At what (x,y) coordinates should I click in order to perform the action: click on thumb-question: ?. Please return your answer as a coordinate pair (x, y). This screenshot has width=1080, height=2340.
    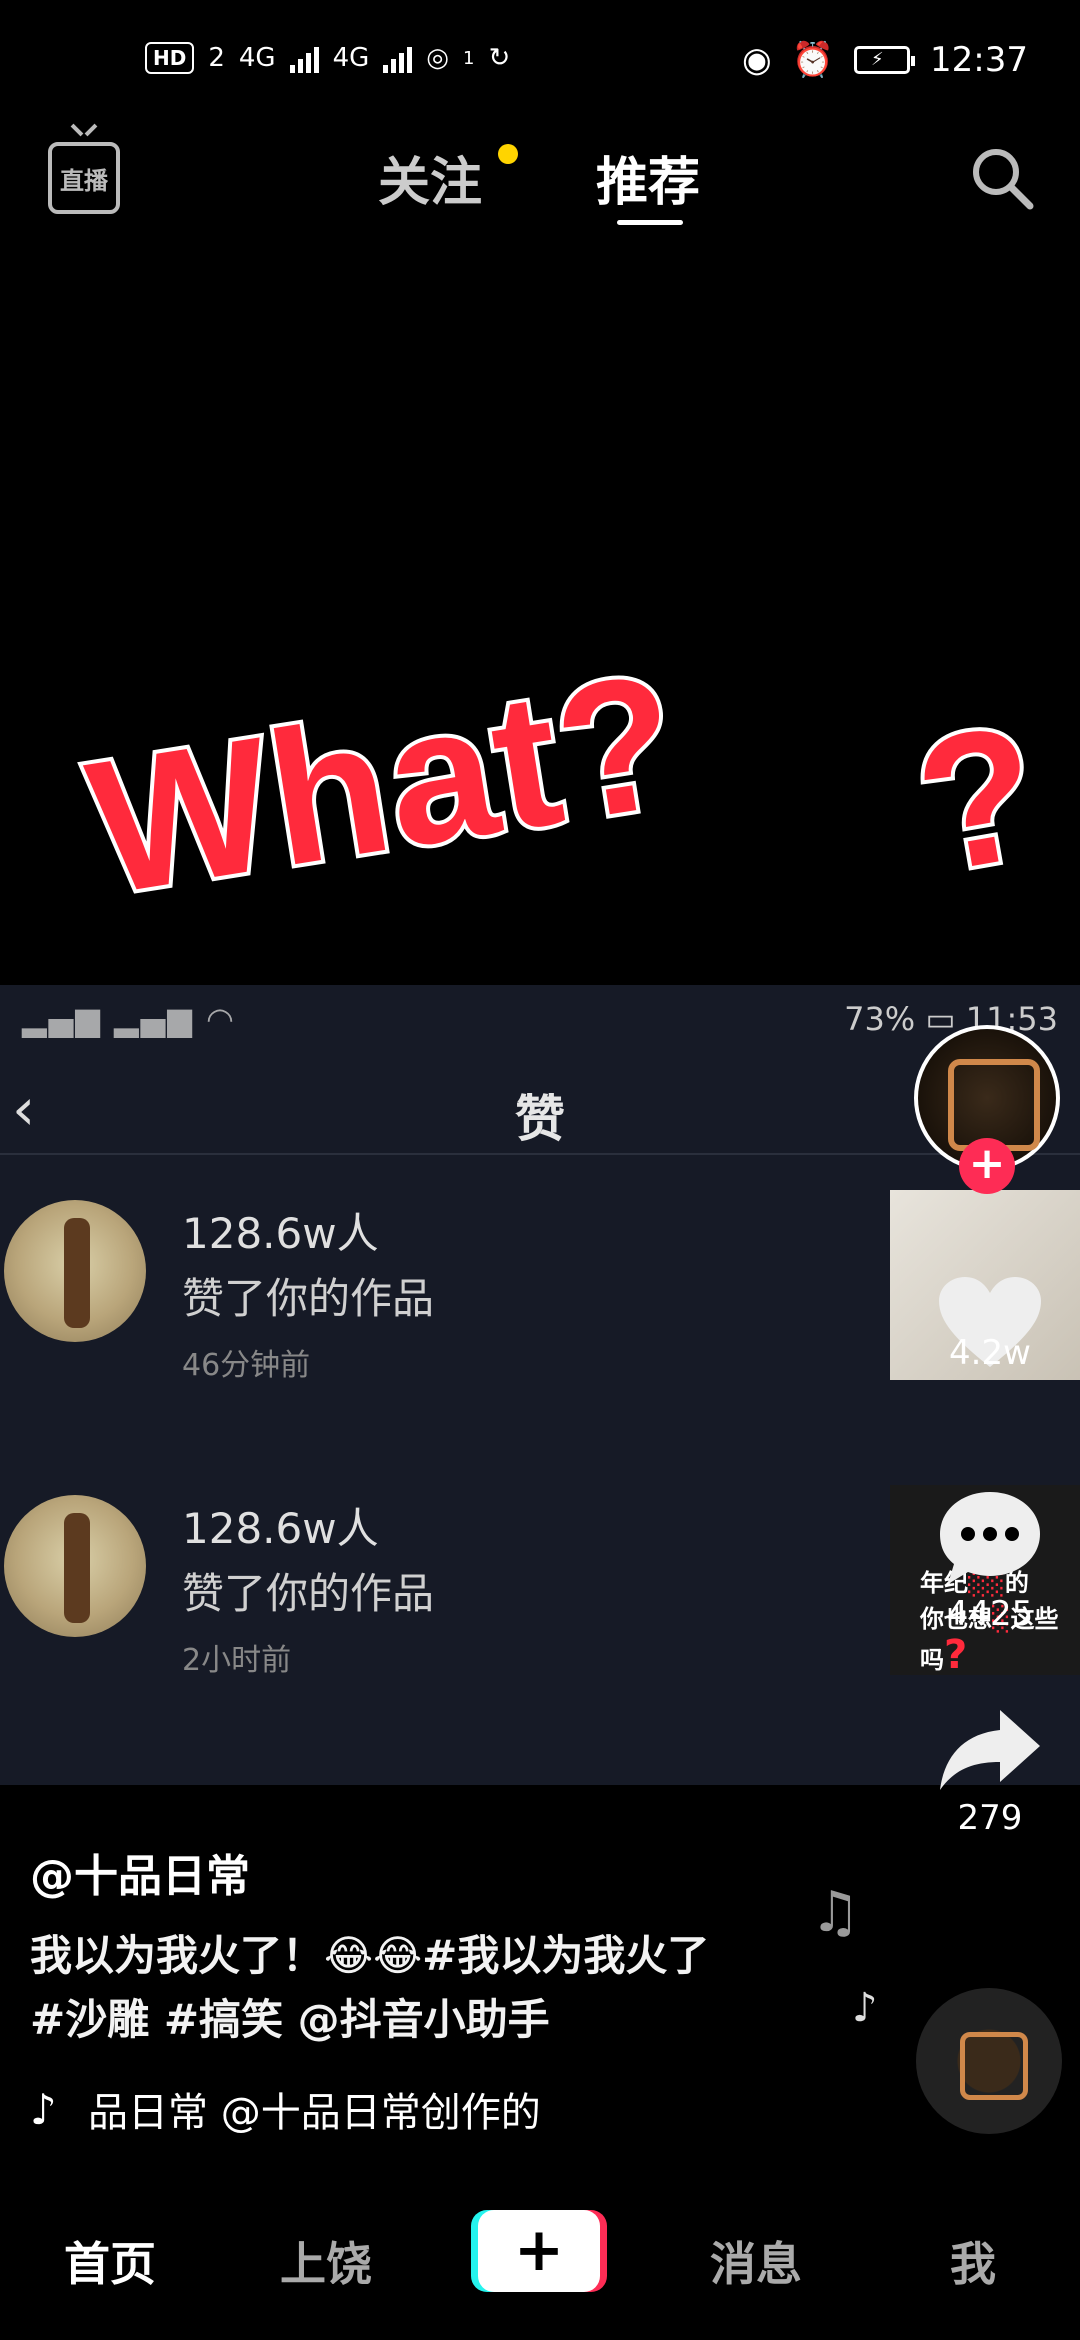
    Looking at the image, I should click on (956, 1655).